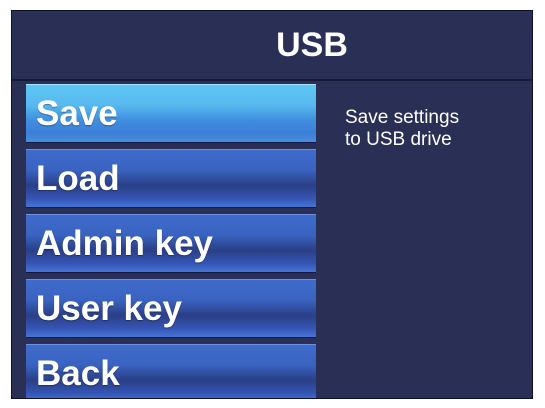  What do you see at coordinates (171, 113) in the screenshot?
I see `save-button: Save` at bounding box center [171, 113].